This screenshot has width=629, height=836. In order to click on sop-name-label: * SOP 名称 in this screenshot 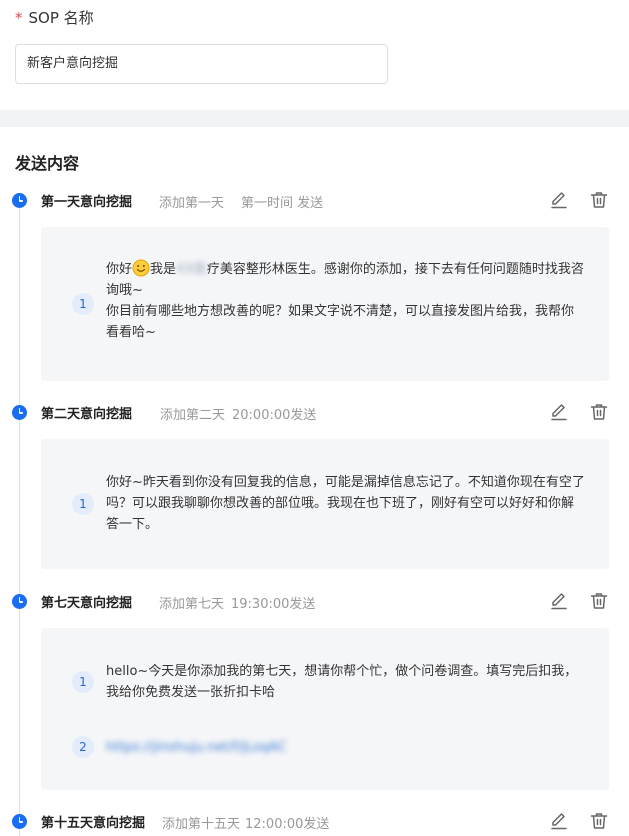, I will do `click(54, 17)`.